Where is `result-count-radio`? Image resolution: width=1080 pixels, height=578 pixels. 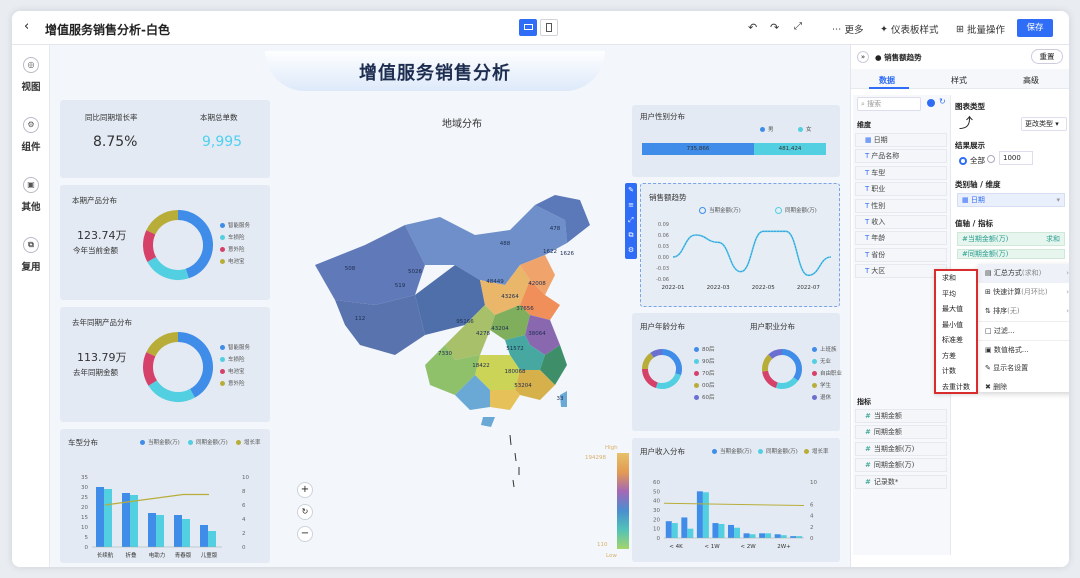
result-count-radio is located at coordinates (991, 159).